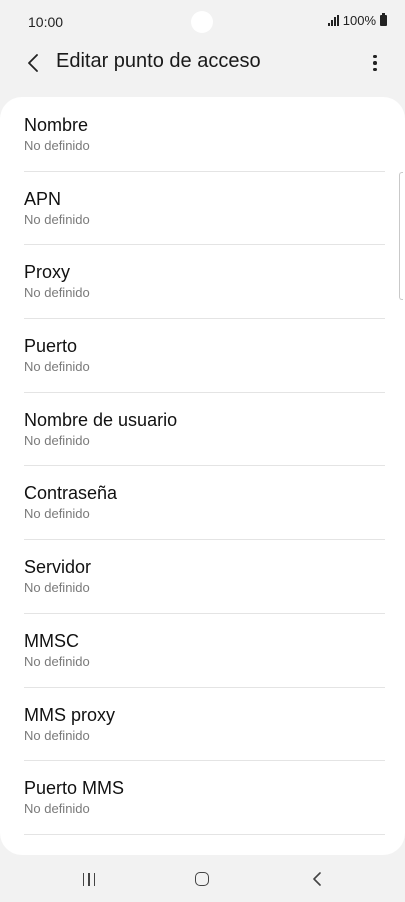  I want to click on more-options-button, so click(375, 63).